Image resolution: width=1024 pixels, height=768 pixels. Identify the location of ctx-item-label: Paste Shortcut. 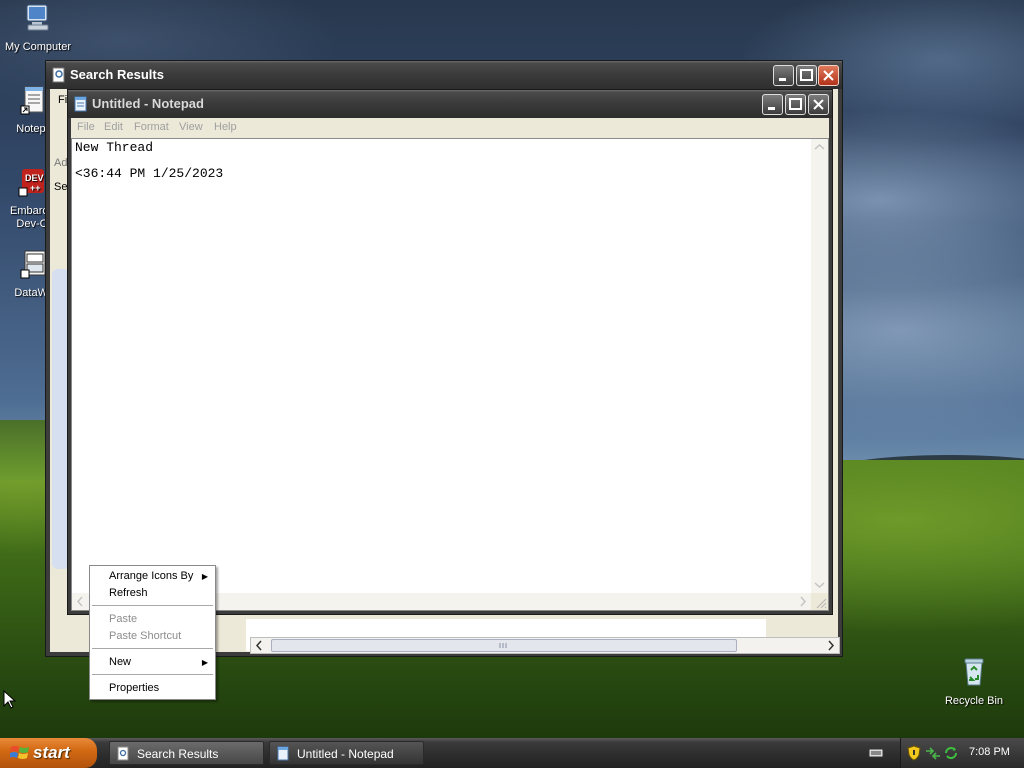
(145, 636).